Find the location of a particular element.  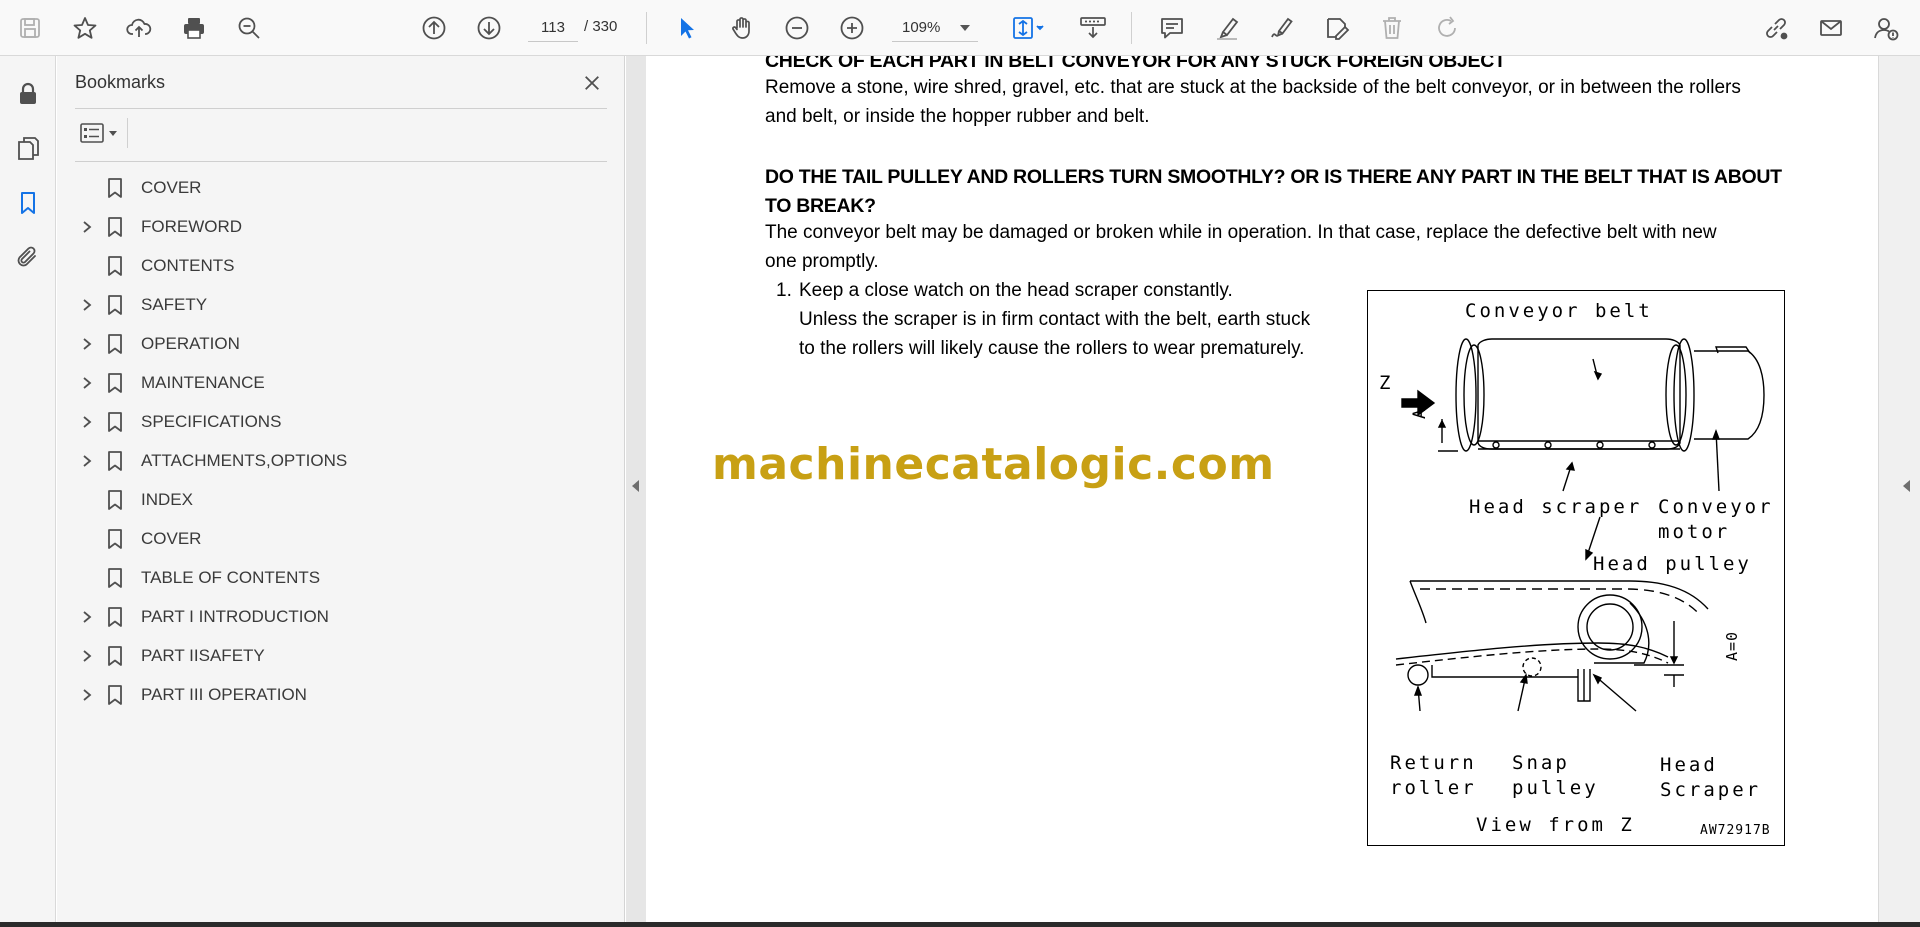

sign-icon is located at coordinates (1282, 28).